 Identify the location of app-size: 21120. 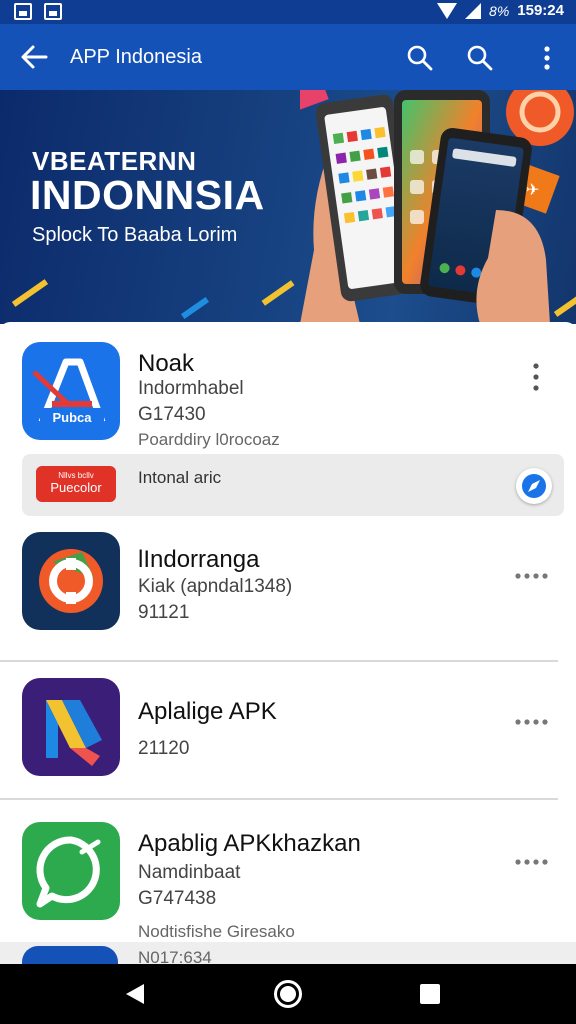
(164, 748).